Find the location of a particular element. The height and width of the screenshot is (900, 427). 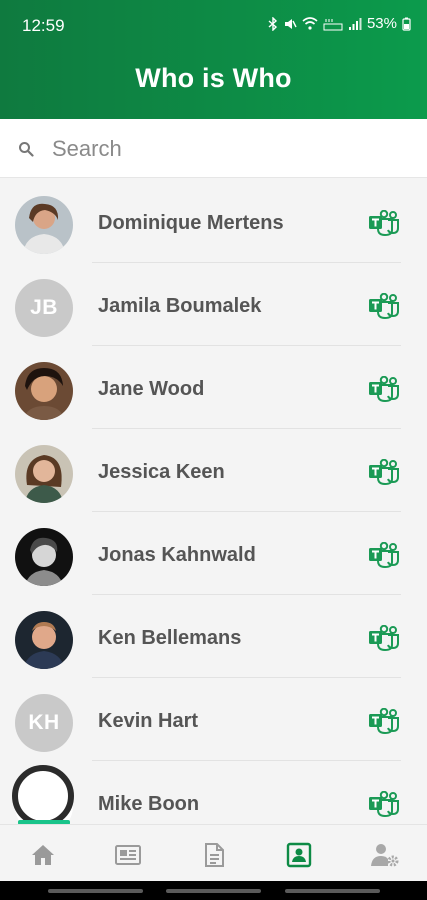

contact-row: KH Kevin Hart is located at coordinates (213, 719).